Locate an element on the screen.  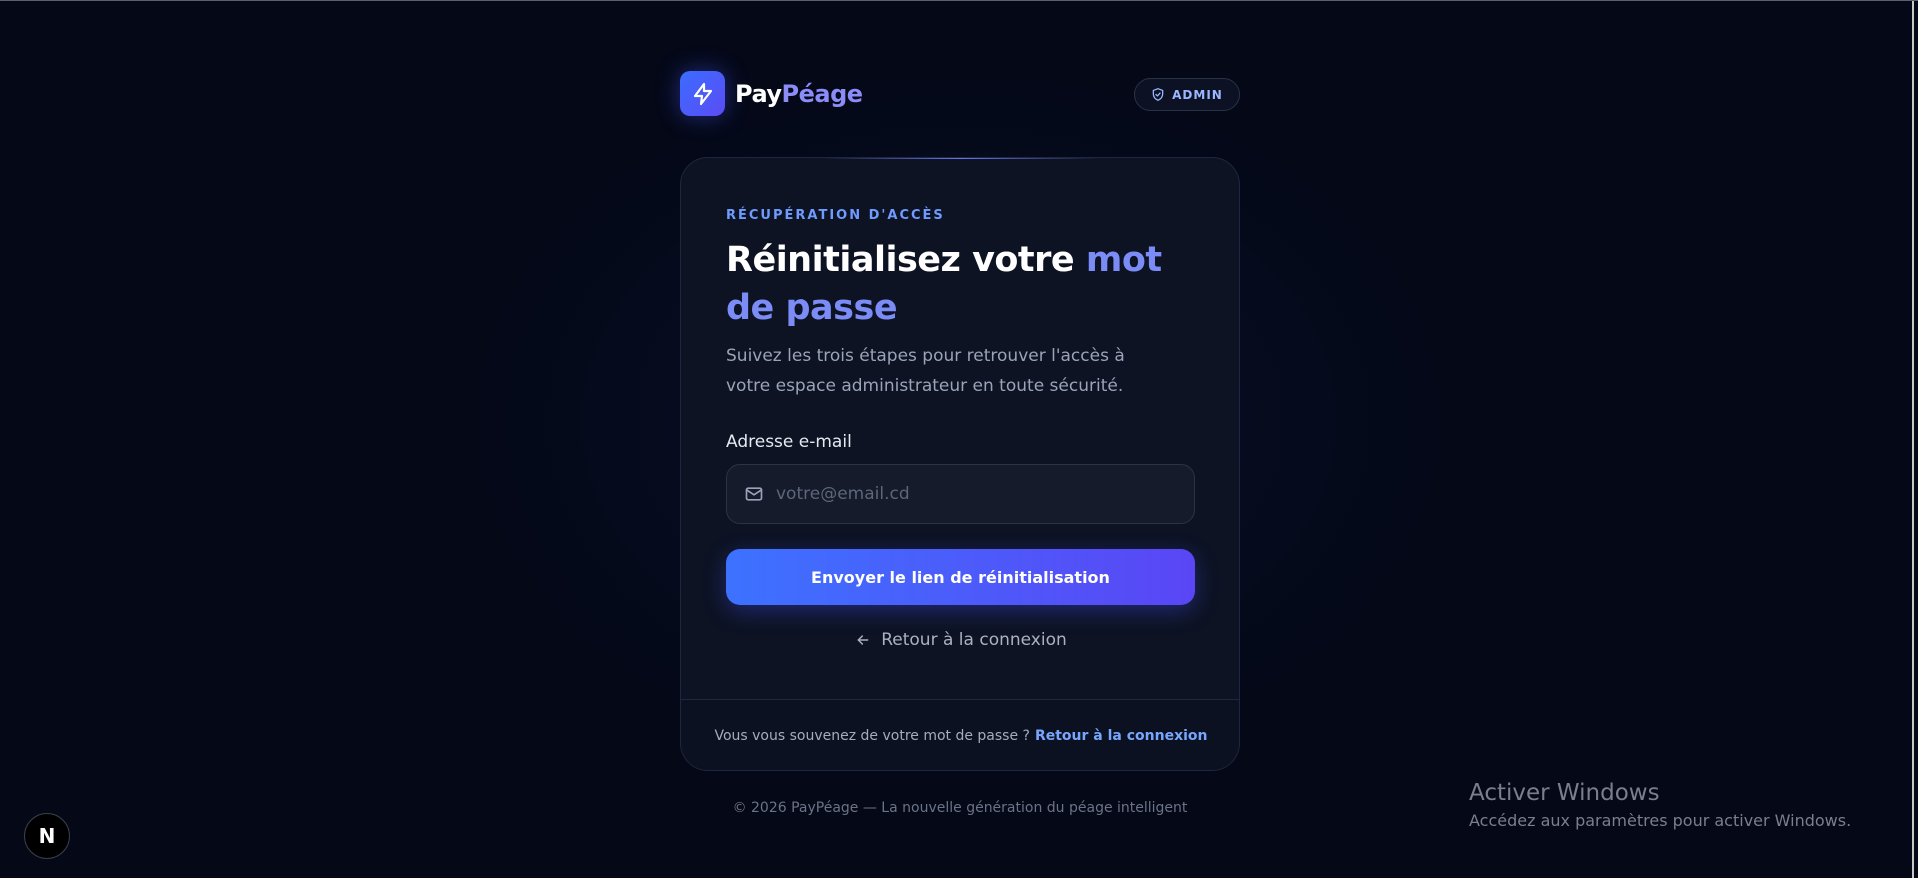
page-scrollbar is located at coordinates (1912, 439).